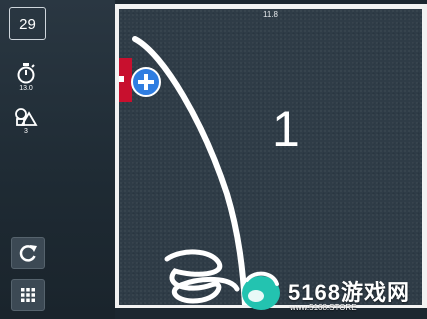 Image resolution: width=427 pixels, height=319 pixels. I want to click on grid-menu-icon, so click(28, 295).